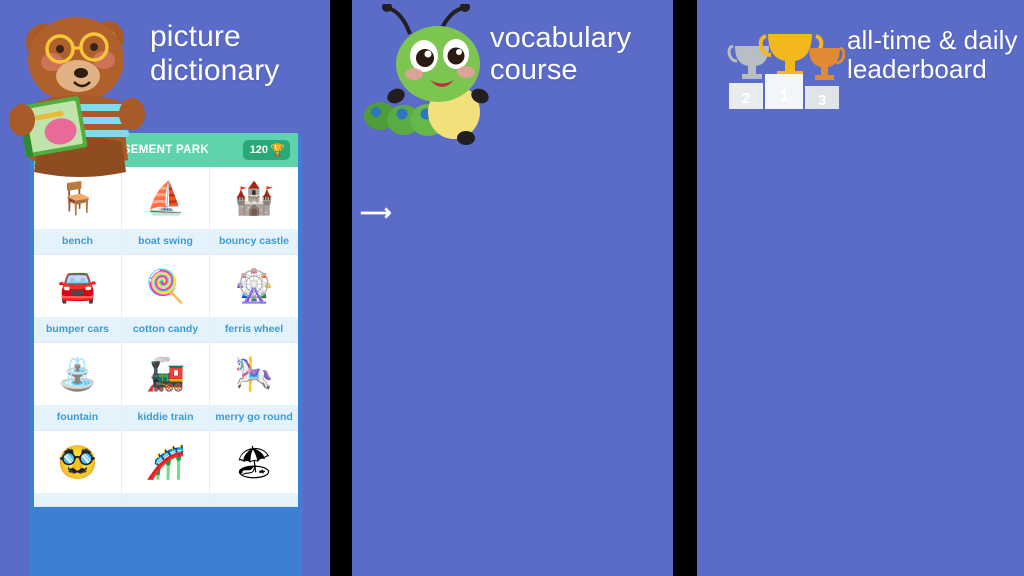 The image size is (1024, 576). I want to click on word-card-label: bouncy castle, so click(254, 241).